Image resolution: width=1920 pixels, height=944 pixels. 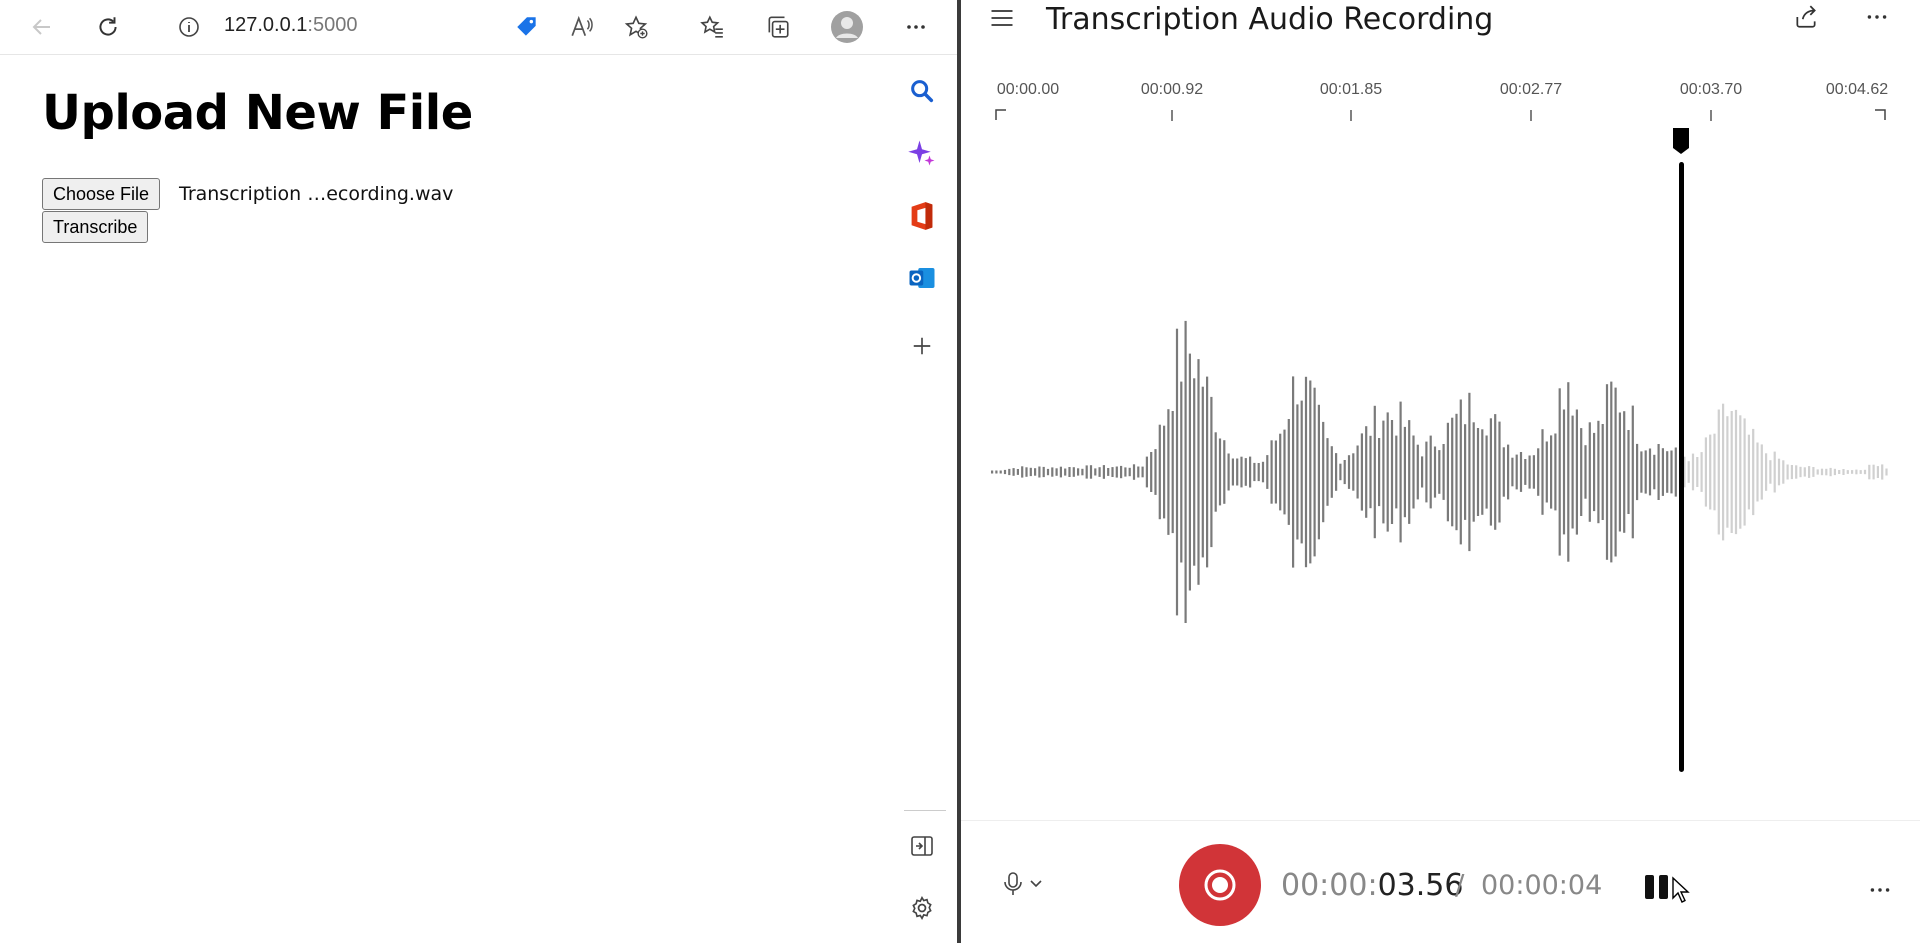 What do you see at coordinates (108, 27) in the screenshot?
I see `refresh-icon` at bounding box center [108, 27].